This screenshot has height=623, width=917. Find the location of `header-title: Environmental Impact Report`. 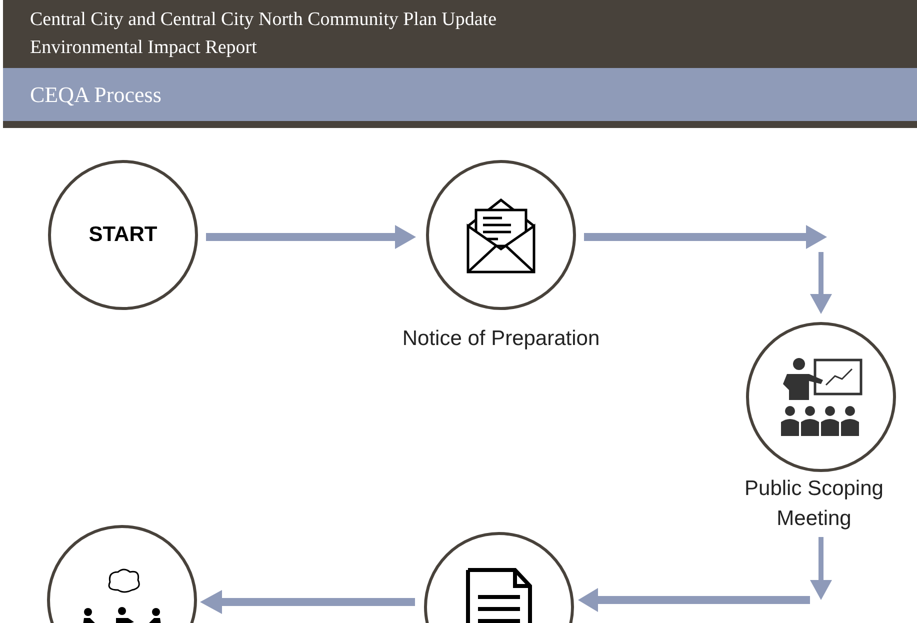

header-title: Environmental Impact Report is located at coordinates (144, 48).